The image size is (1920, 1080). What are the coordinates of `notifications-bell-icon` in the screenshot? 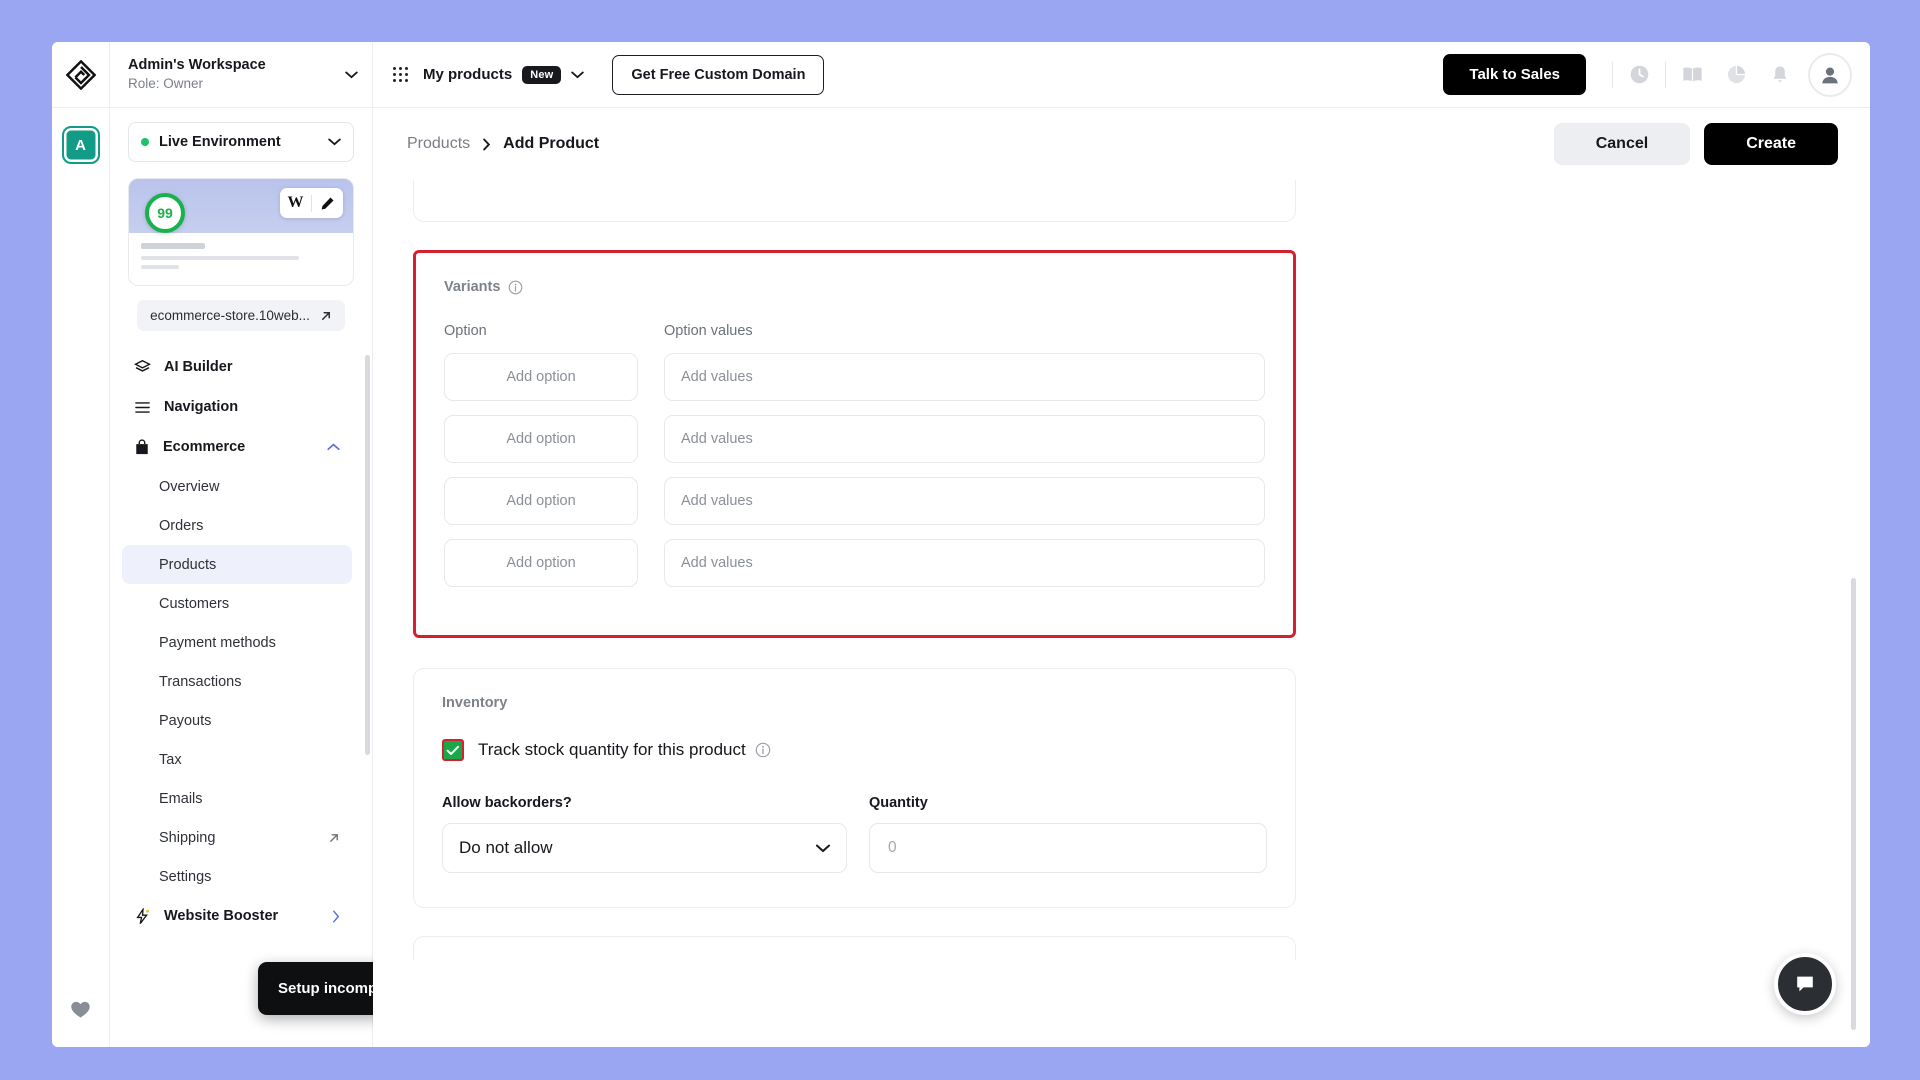 It's located at (1780, 75).